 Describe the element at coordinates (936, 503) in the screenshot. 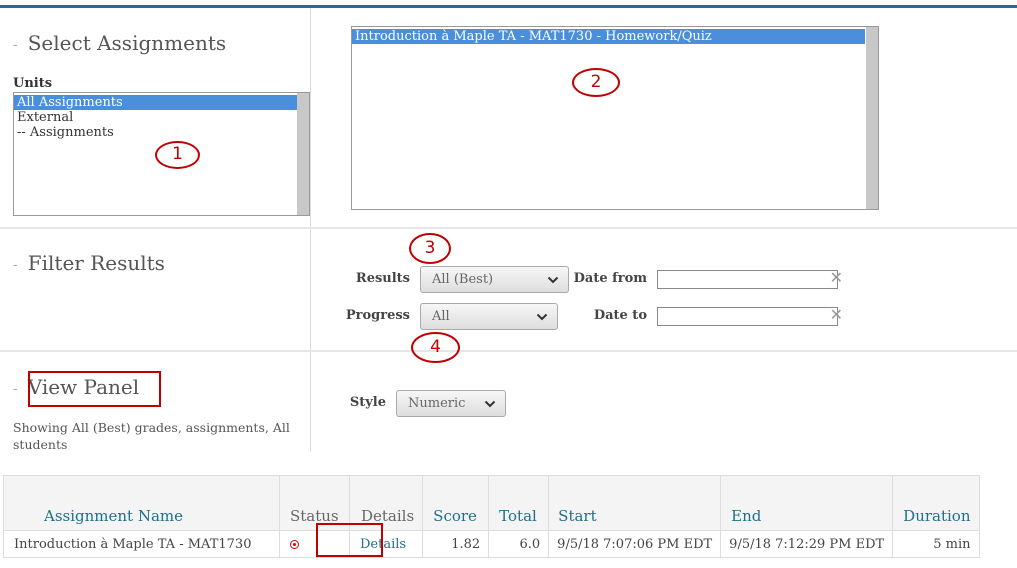

I see `col-duration: Duration` at that location.